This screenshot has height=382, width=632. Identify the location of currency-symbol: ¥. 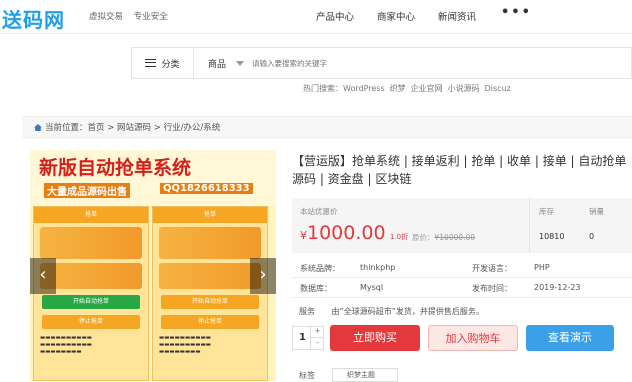
(303, 235).